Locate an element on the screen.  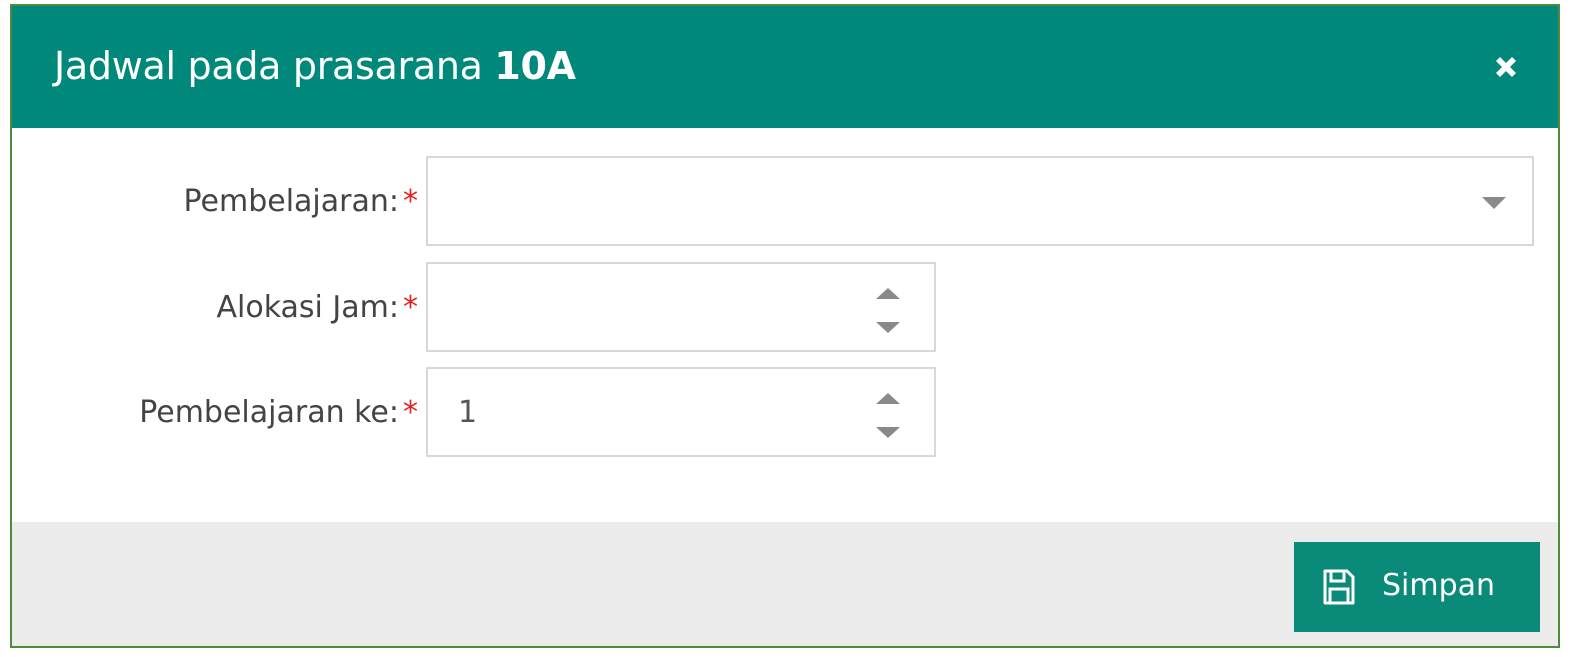
pembelajaran-label-text: Pembelajaran: is located at coordinates (291, 201).